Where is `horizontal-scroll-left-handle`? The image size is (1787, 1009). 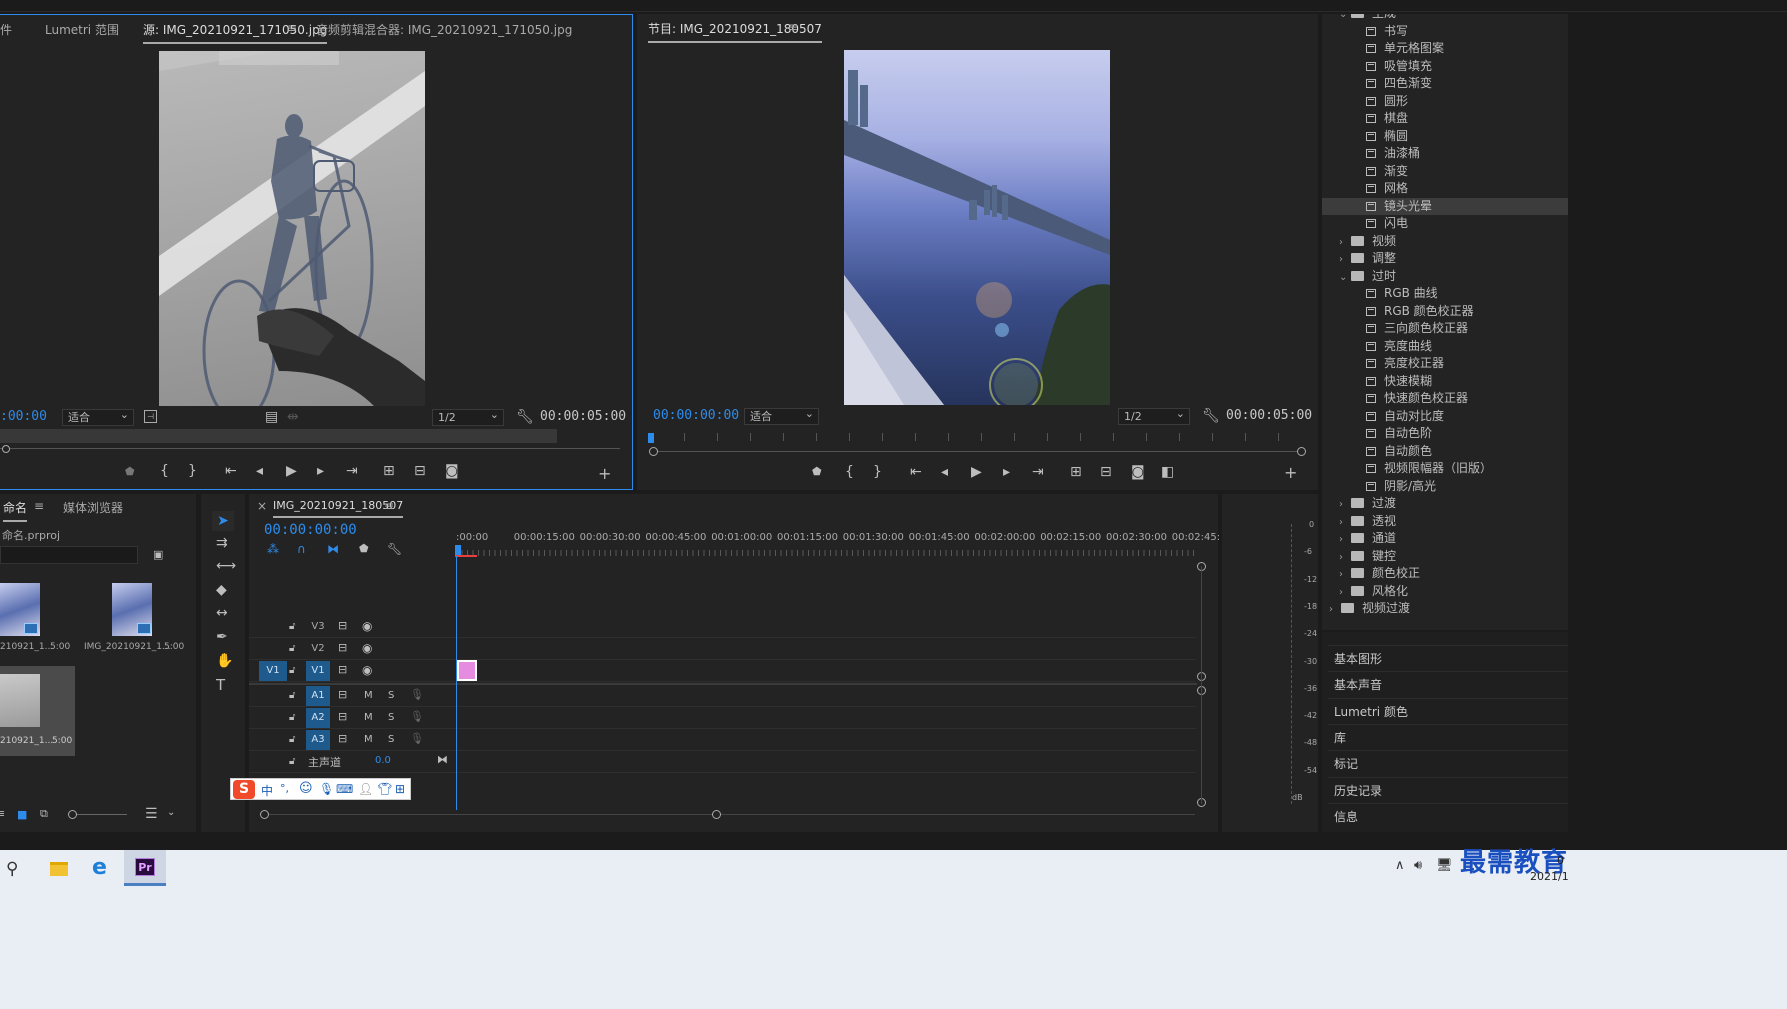 horizontal-scroll-left-handle is located at coordinates (264, 814).